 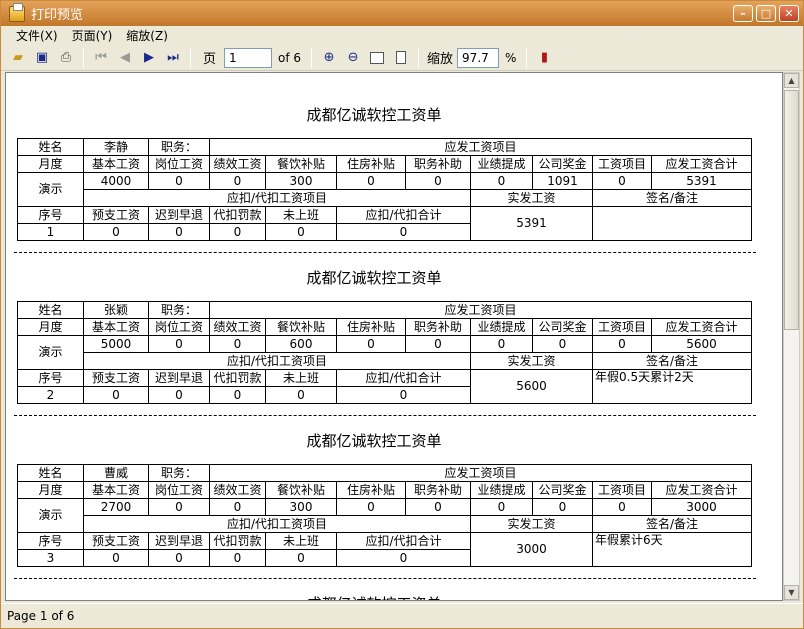 What do you see at coordinates (789, 13) in the screenshot?
I see `close-button: ✕` at bounding box center [789, 13].